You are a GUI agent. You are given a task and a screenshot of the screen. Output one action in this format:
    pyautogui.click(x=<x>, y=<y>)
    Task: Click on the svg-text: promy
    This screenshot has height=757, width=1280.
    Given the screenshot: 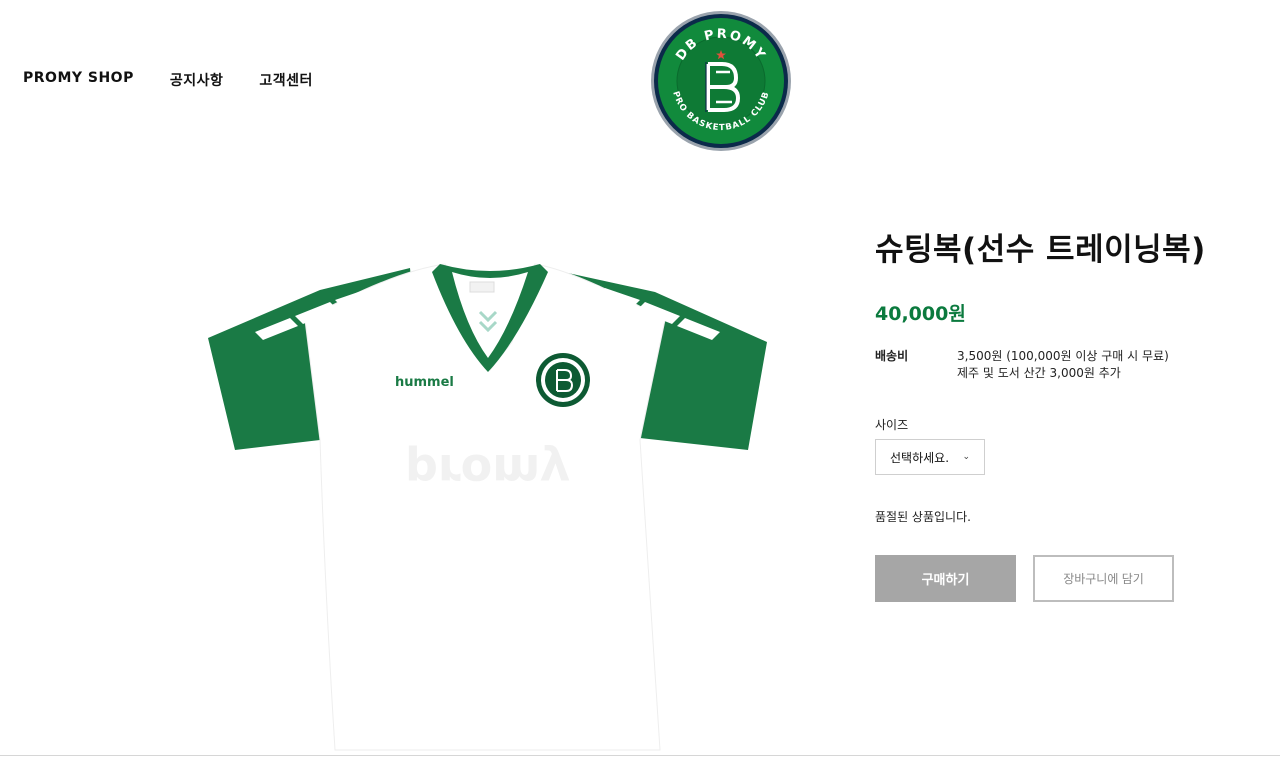 What is the action you would take?
    pyautogui.click(x=487, y=471)
    